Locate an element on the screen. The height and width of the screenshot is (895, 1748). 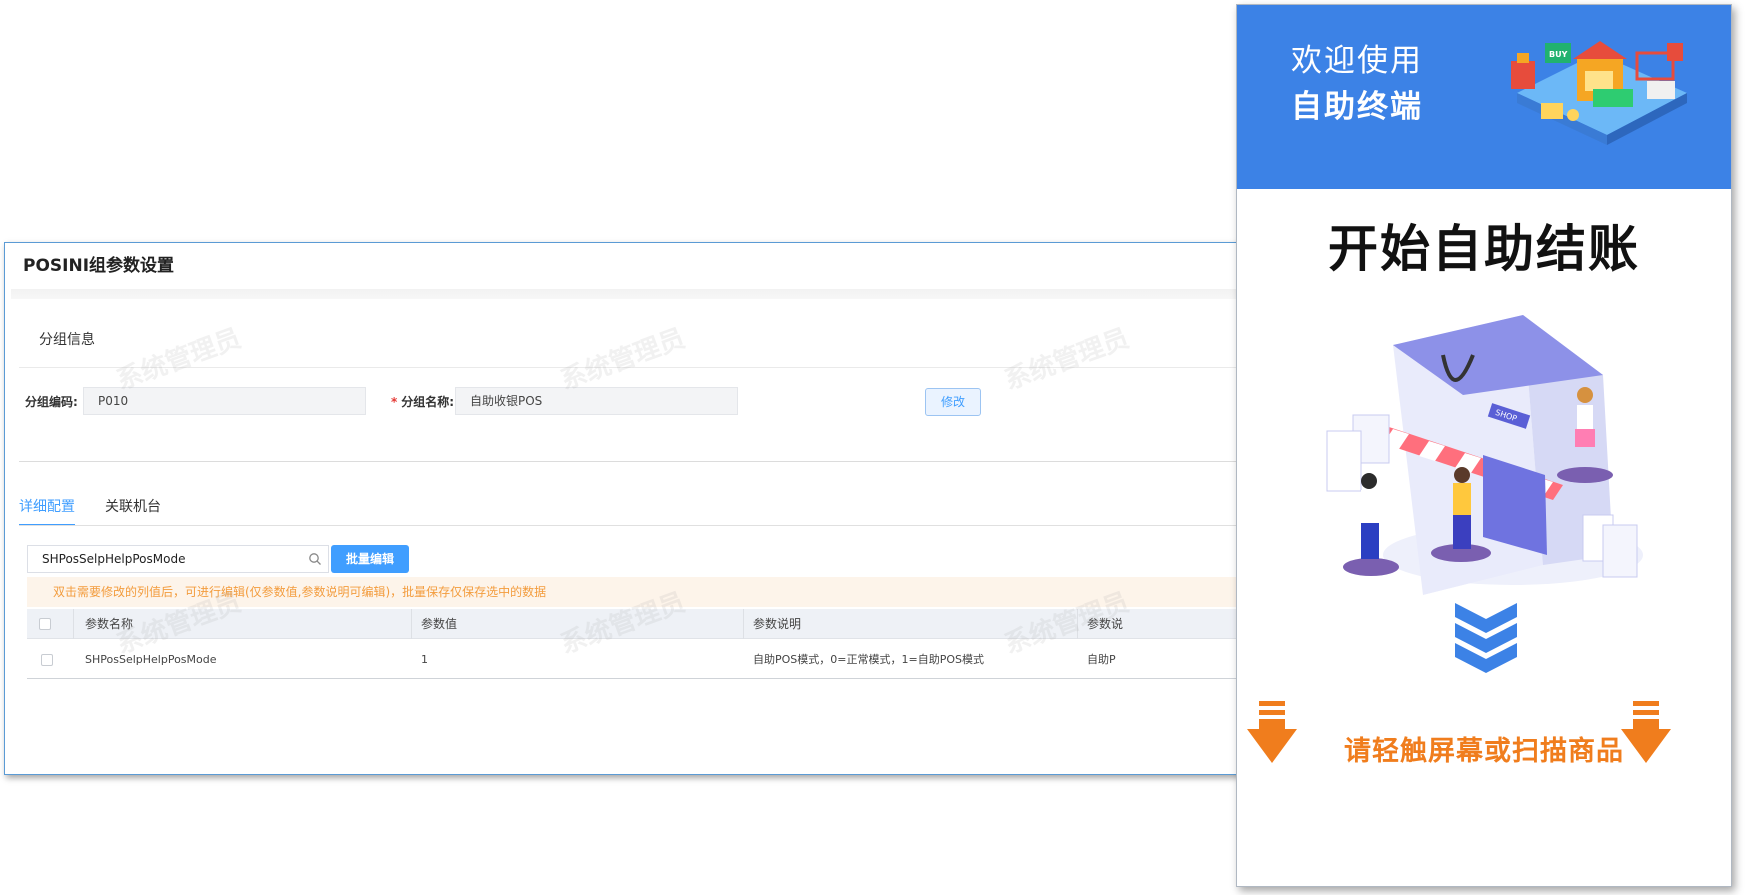
column-header-param-name: 参数名称 is located at coordinates (109, 624).